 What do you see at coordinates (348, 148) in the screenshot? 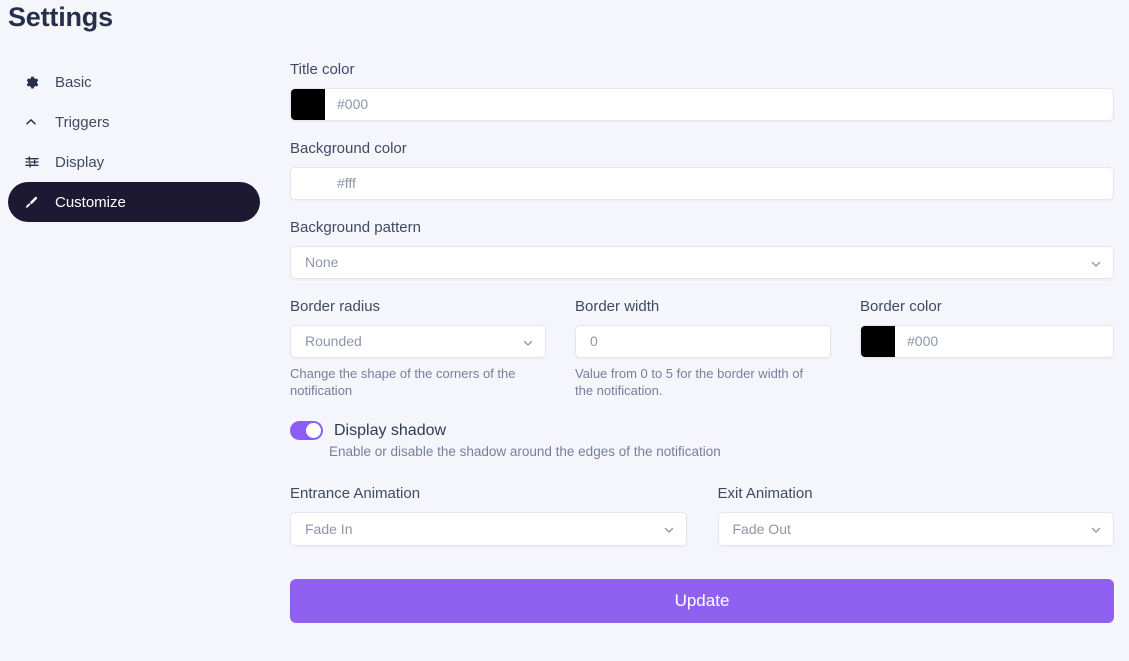
I see `background-color-label: Background color` at bounding box center [348, 148].